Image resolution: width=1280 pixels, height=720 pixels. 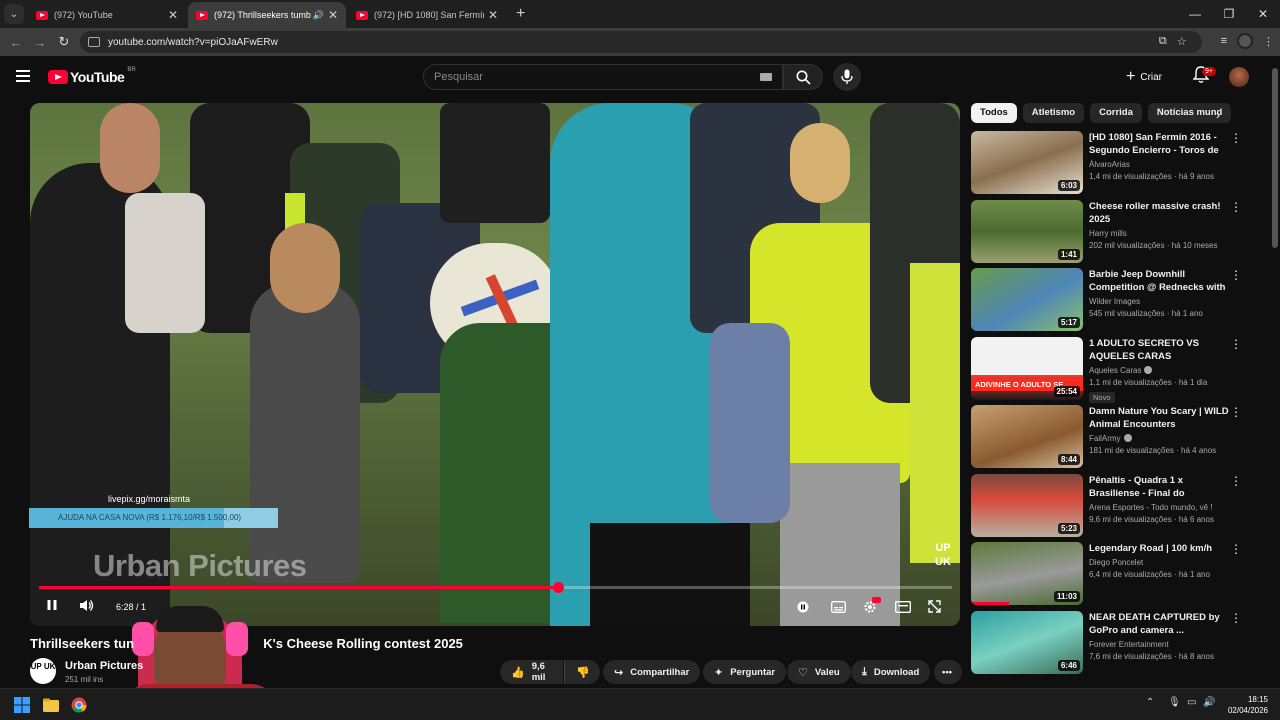 I want to click on windows-start-icon, so click(x=22, y=705).